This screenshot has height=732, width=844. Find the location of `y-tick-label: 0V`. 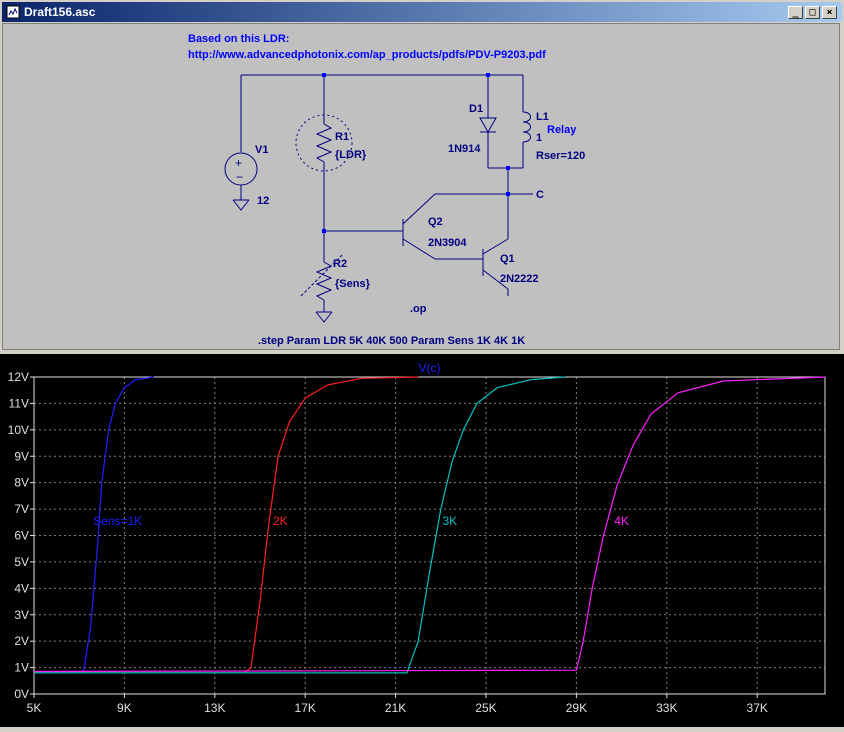

y-tick-label: 0V is located at coordinates (21, 694).